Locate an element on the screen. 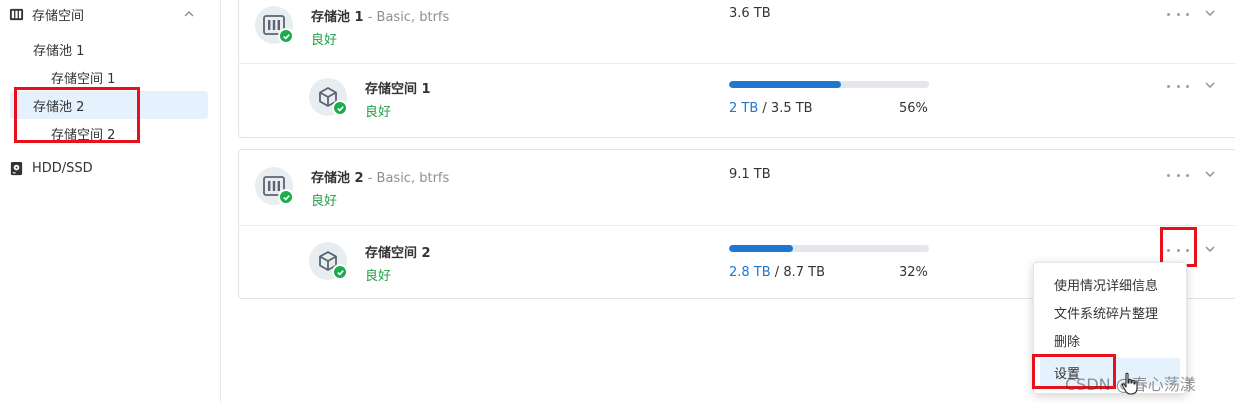 This screenshot has height=403, width=1235. sidebar-item-label: HDD/SSD is located at coordinates (62, 168).